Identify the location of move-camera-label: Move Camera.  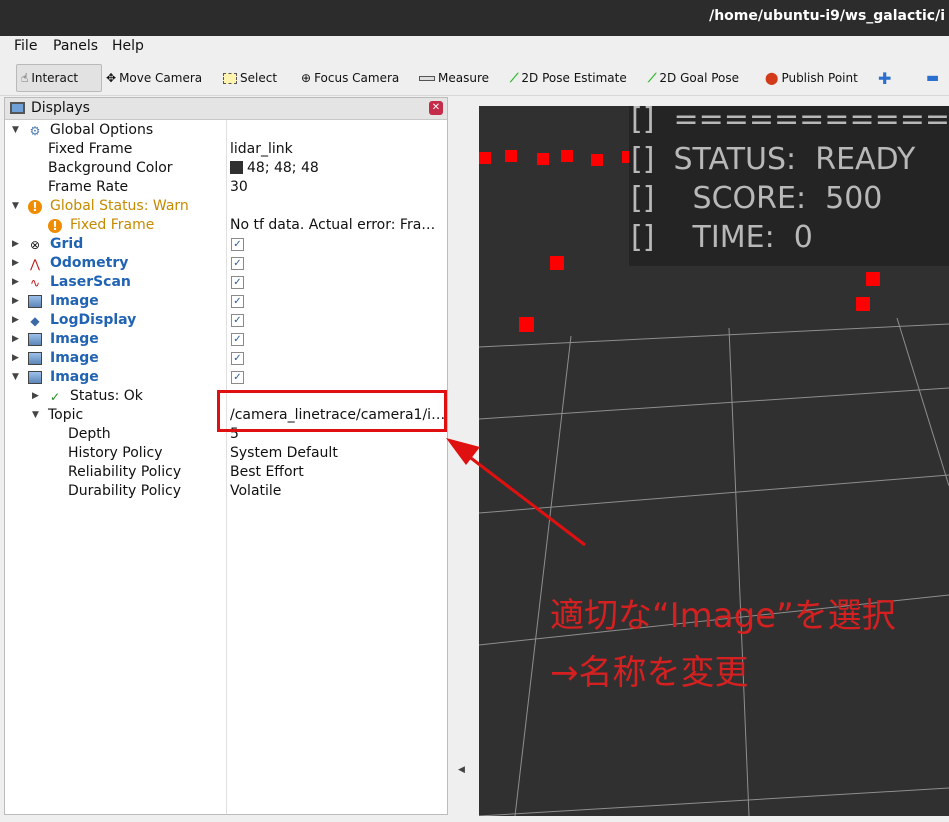
(161, 78).